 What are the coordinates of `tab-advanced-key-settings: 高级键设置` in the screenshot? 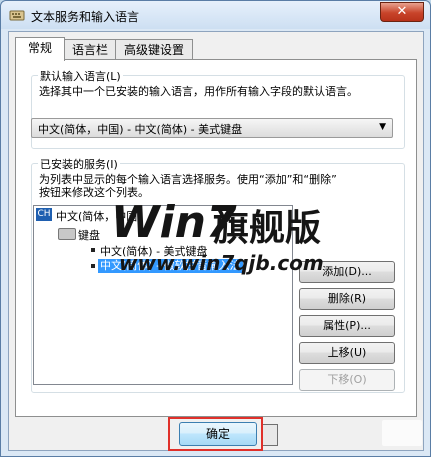 It's located at (154, 49).